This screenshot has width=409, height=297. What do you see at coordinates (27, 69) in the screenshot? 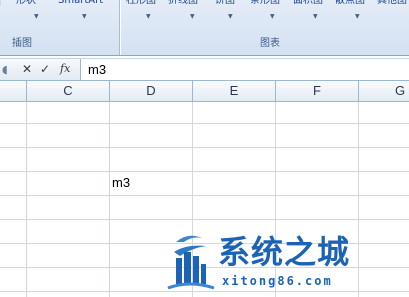
I see `cancel-icon: ✕` at bounding box center [27, 69].